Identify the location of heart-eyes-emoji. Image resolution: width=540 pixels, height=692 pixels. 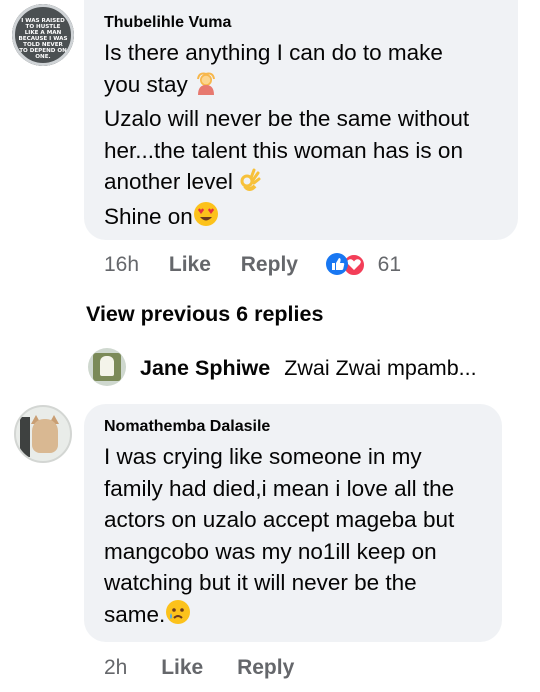
(206, 218).